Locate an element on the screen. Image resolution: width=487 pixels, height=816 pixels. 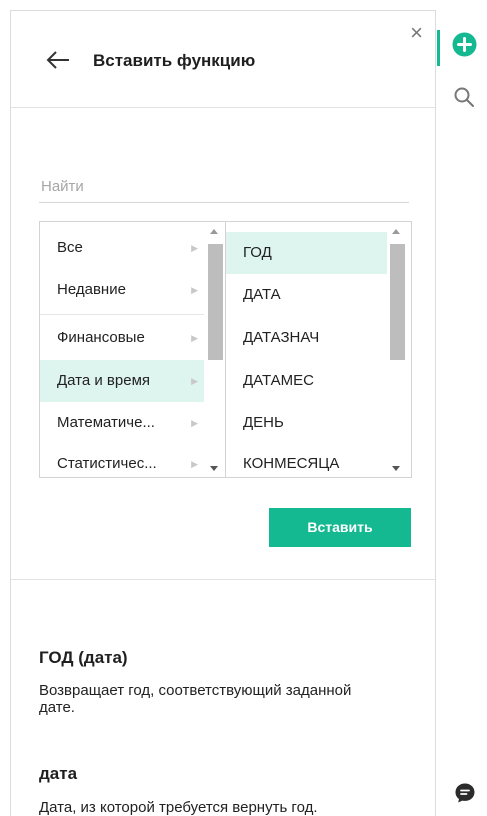
function-item: ДАТАЗНАЧ is located at coordinates (306, 338).